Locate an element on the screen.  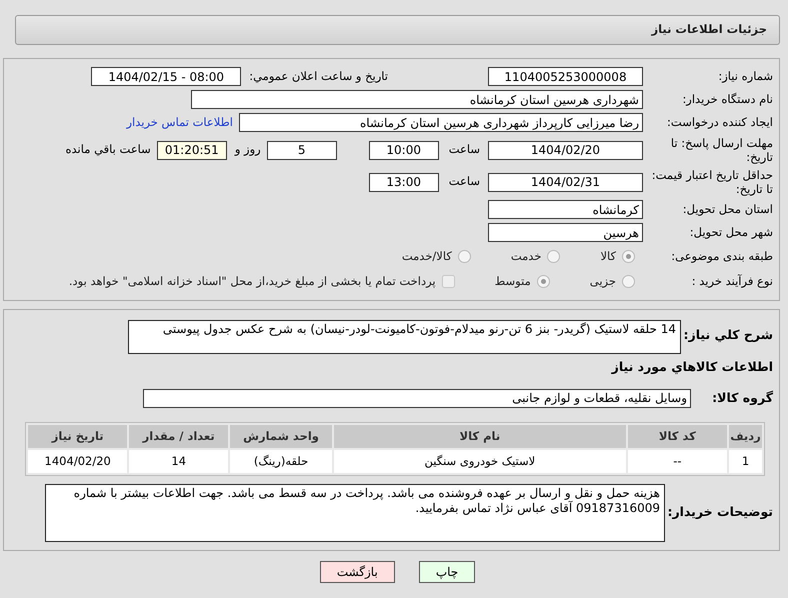
table-cell: -- is located at coordinates (678, 461).